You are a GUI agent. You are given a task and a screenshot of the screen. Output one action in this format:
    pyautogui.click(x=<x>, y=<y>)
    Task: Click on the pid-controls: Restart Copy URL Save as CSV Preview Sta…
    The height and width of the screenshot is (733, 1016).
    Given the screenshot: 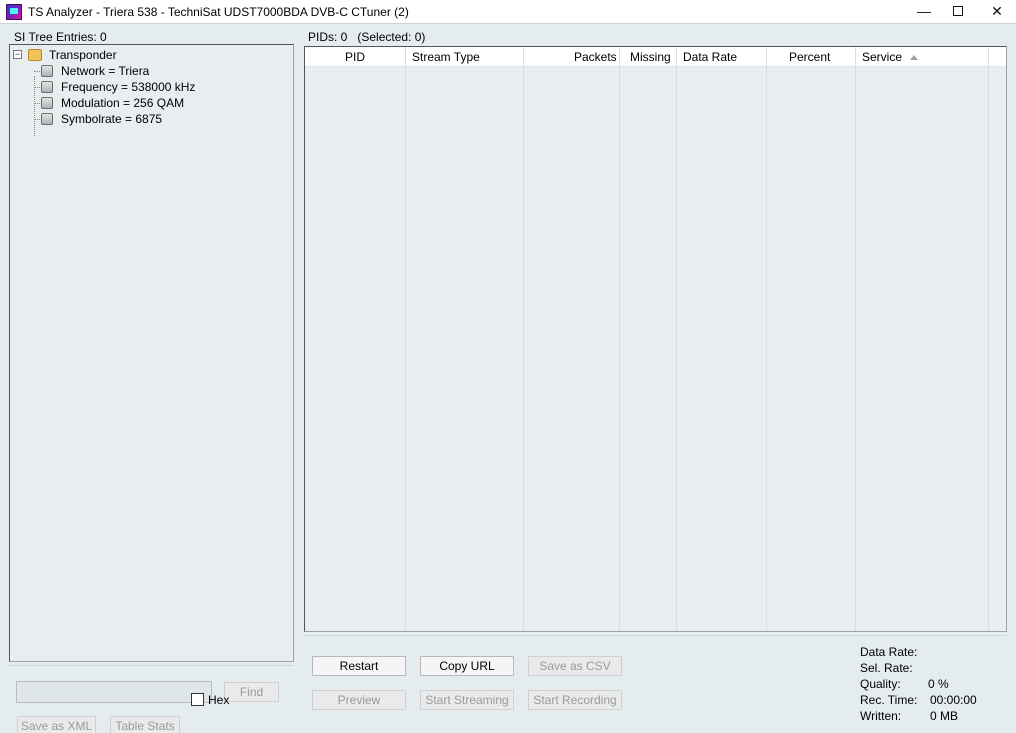 What is the action you would take?
    pyautogui.click(x=655, y=680)
    